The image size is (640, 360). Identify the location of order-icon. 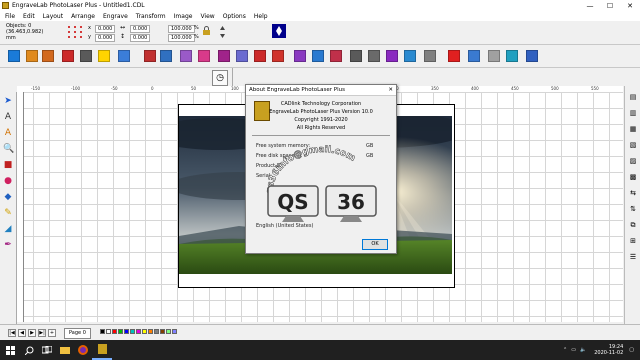
(336, 56).